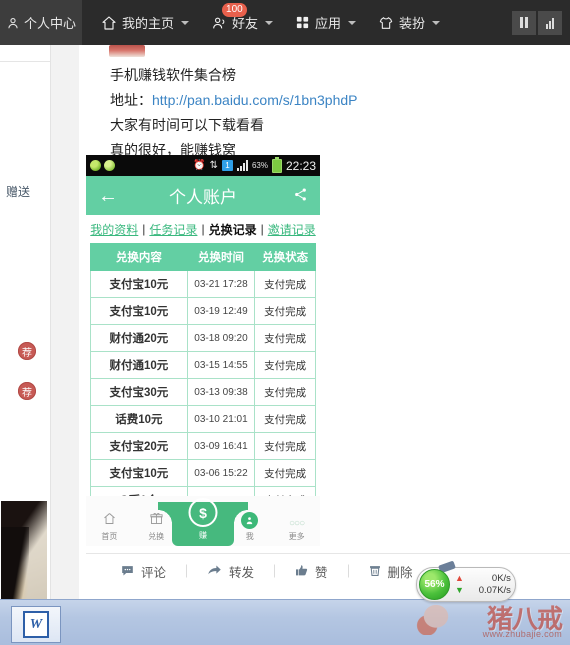 The image size is (570, 645). Describe the element at coordinates (221, 446) in the screenshot. I see `cell-time: 03-09 16:41` at that location.